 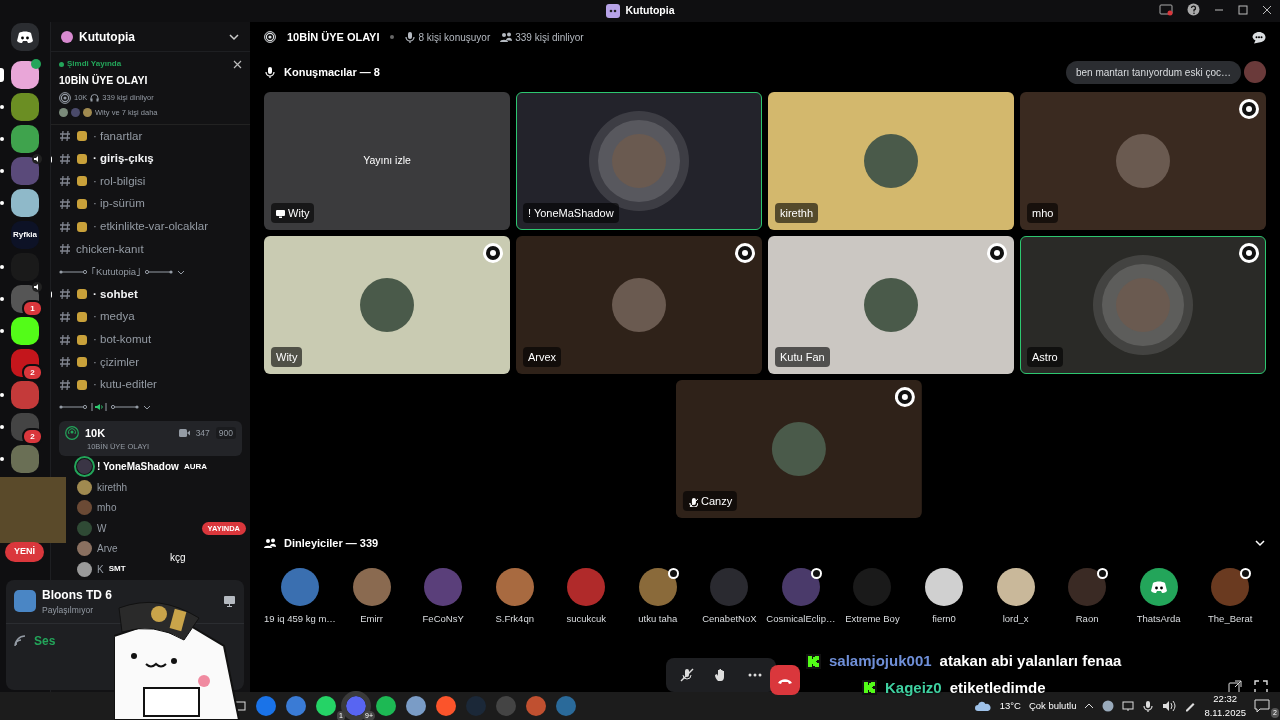 What do you see at coordinates (1052, 705) in the screenshot?
I see `weather-text: Çok bulutlu` at bounding box center [1052, 705].